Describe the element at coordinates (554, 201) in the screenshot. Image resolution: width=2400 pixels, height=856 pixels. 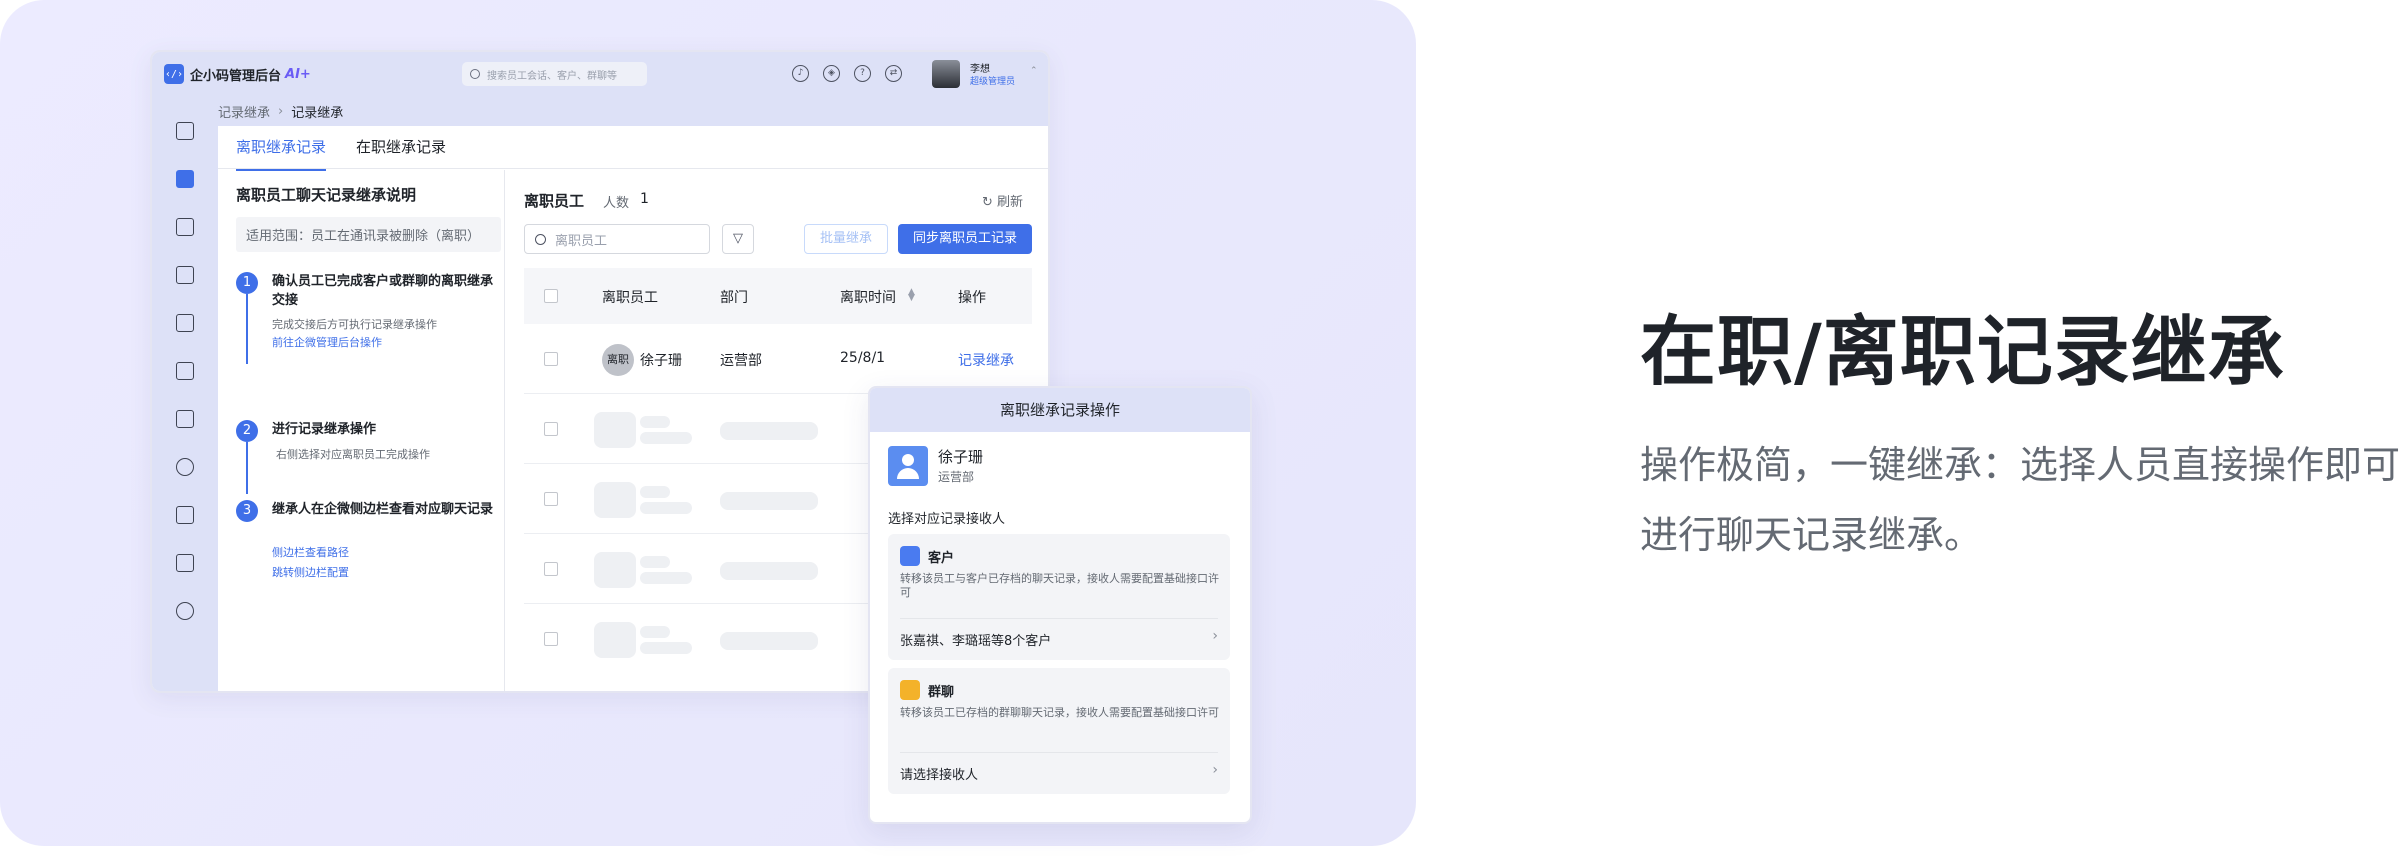
I see `list-title: 离职员工` at that location.